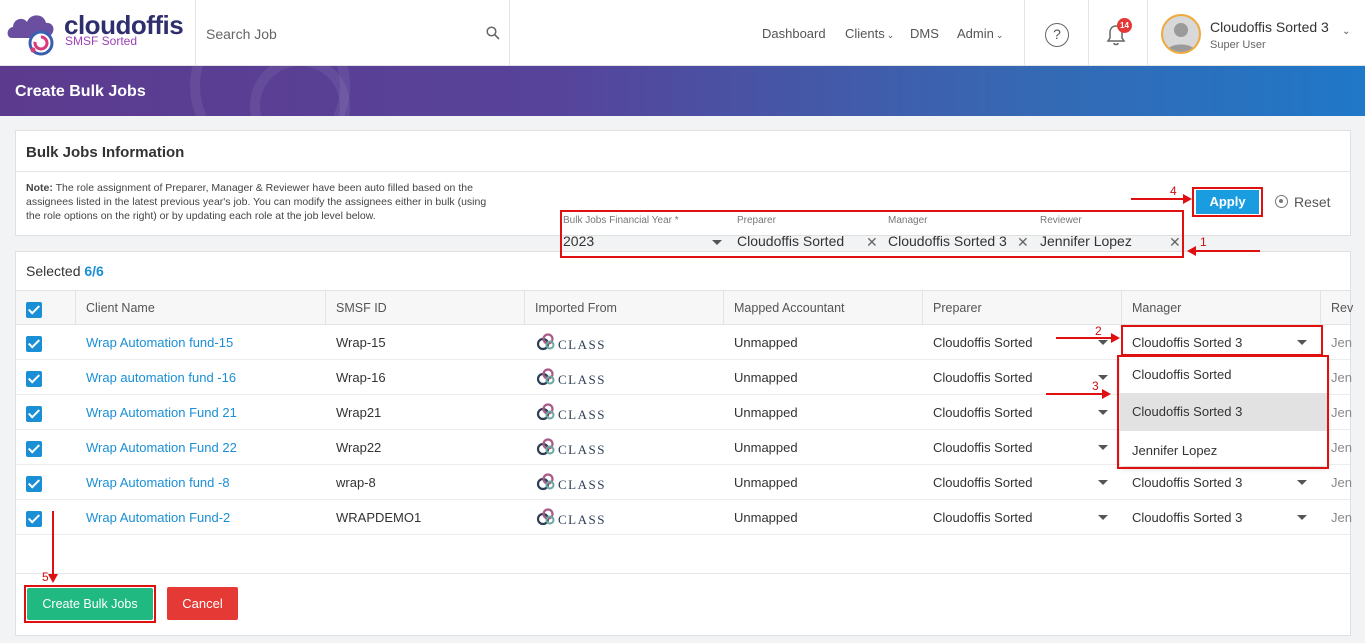  Describe the element at coordinates (1222, 340) in the screenshot. I see `annotation-box-manager` at that location.